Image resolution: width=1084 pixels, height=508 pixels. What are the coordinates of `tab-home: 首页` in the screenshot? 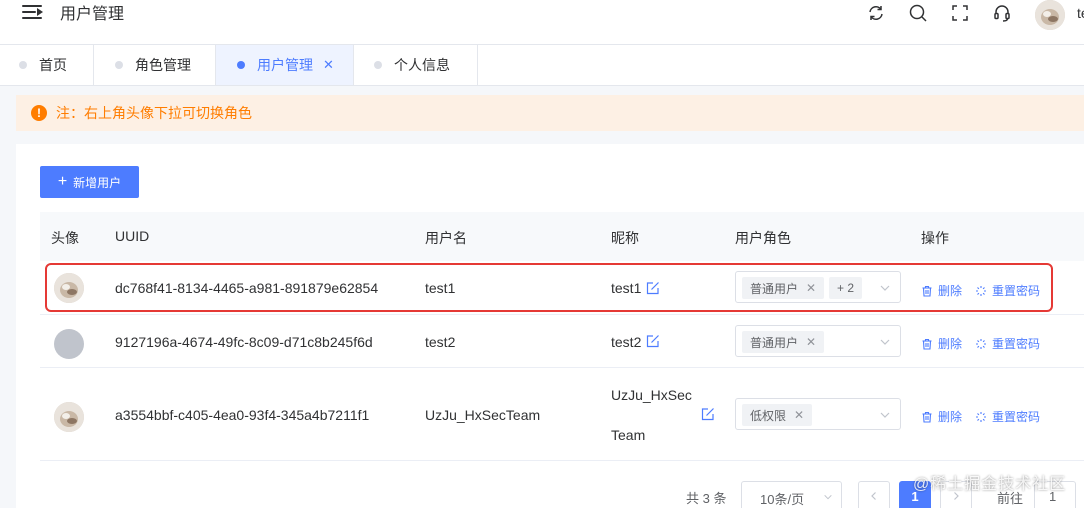 It's located at (47, 65).